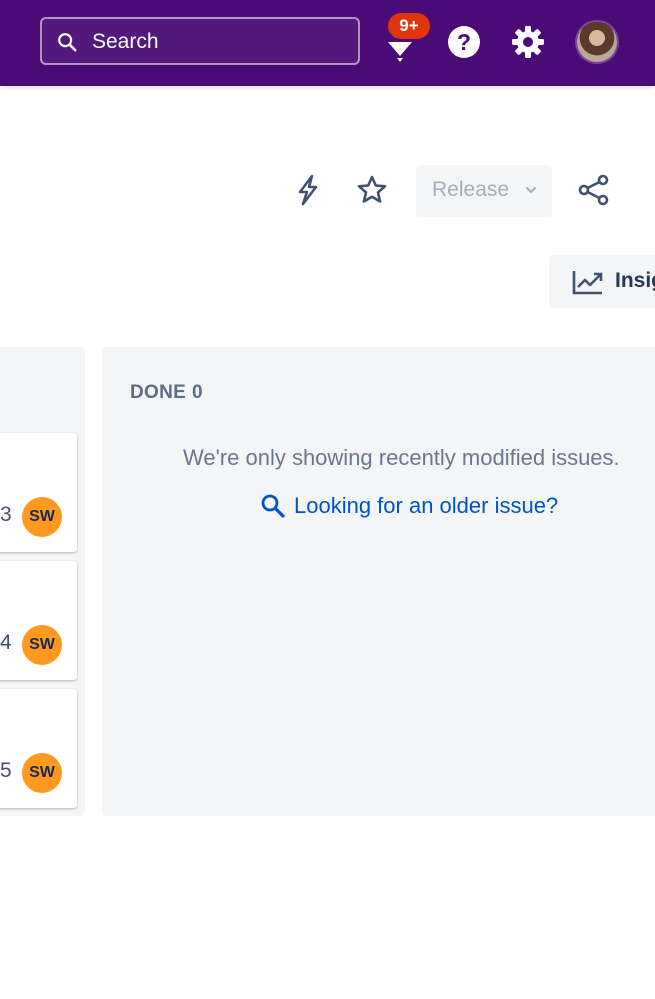 Image resolution: width=655 pixels, height=999 pixels. What do you see at coordinates (426, 505) in the screenshot?
I see `older-issue-link-text: Looking for an older issue?` at bounding box center [426, 505].